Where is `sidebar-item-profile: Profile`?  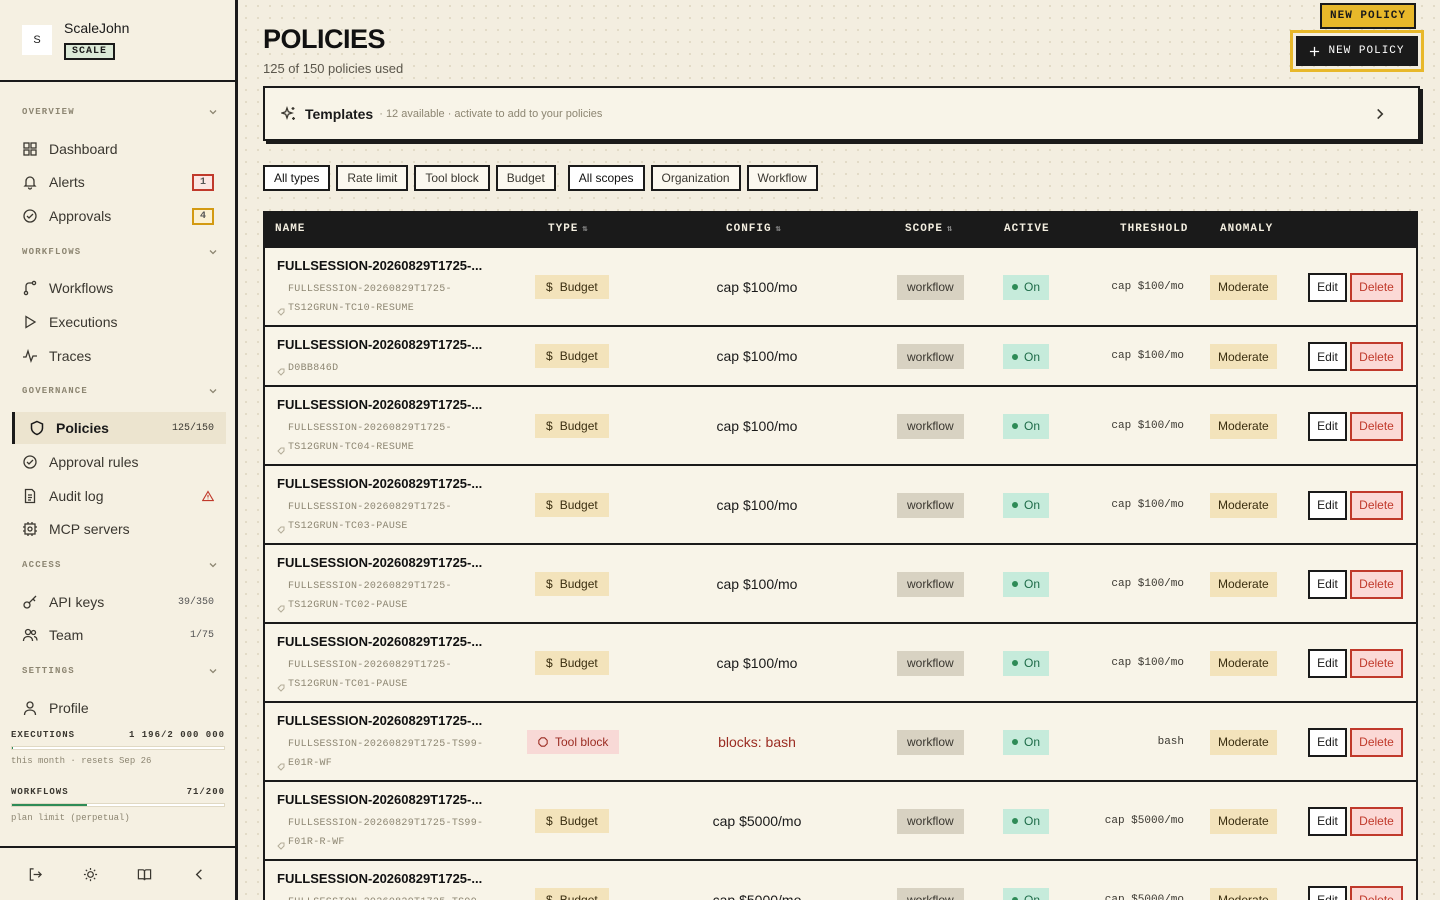 sidebar-item-profile: Profile is located at coordinates (119, 708).